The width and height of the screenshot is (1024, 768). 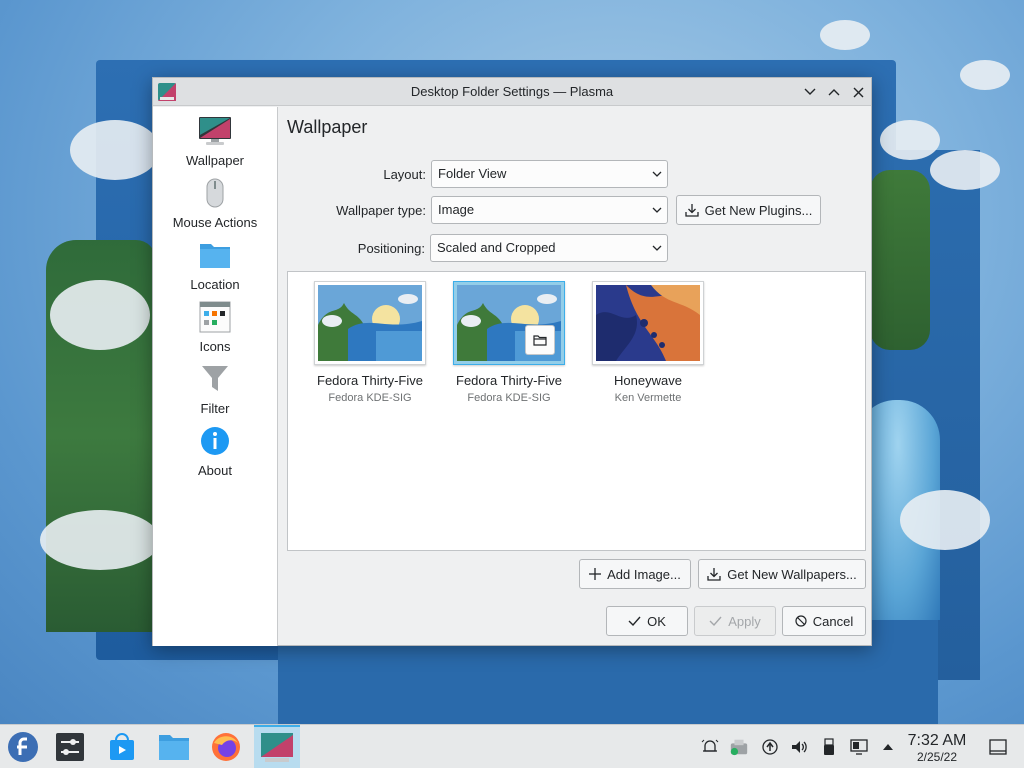 I want to click on wallpaper-type-combo: Image, so click(x=549, y=210).